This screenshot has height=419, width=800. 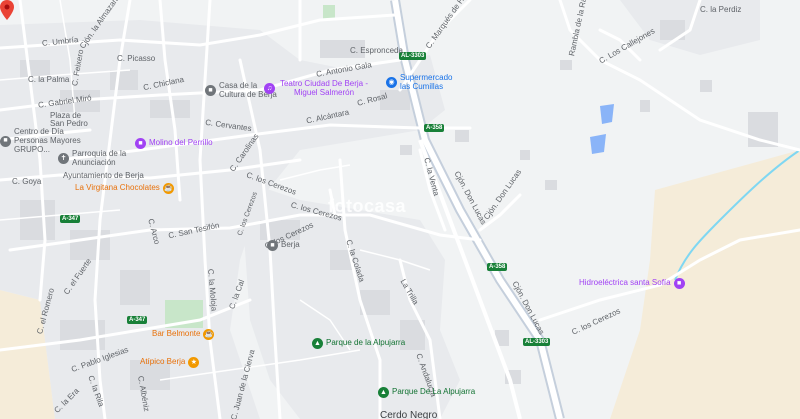 I want to click on street-label: C. Goya, so click(x=27, y=181).